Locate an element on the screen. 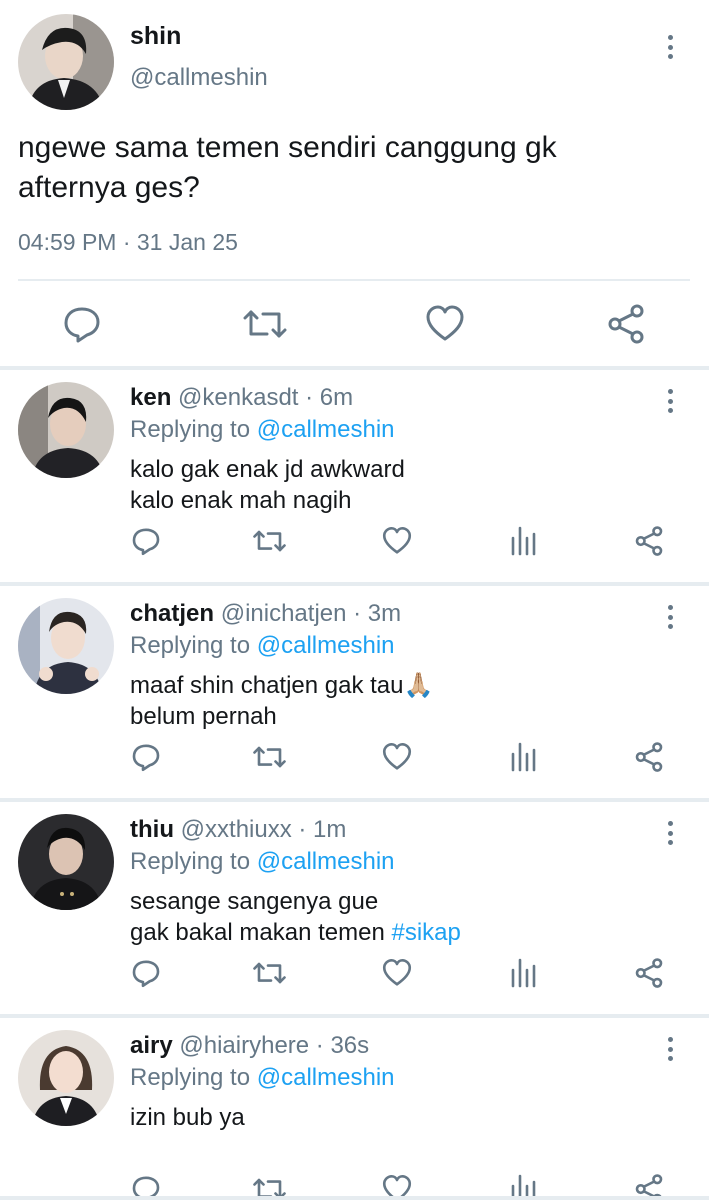 This screenshot has width=709, height=1200. reply-header: ken @kenkasdt · 6m is located at coordinates (241, 398).